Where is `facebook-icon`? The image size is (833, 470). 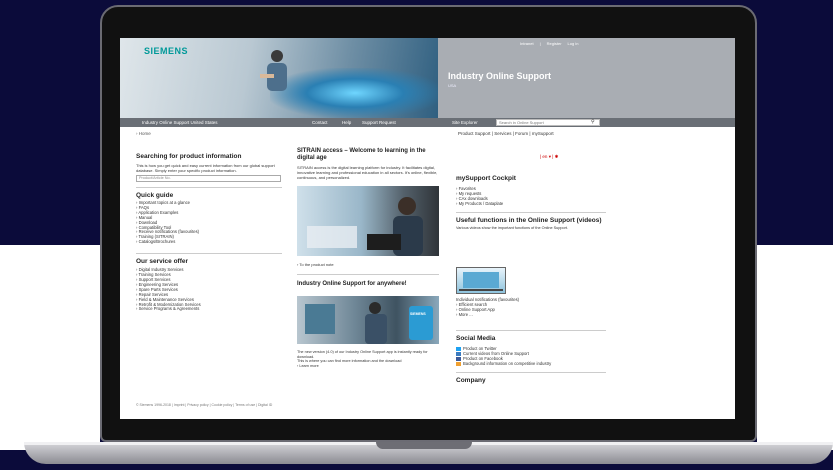 facebook-icon is located at coordinates (458, 359).